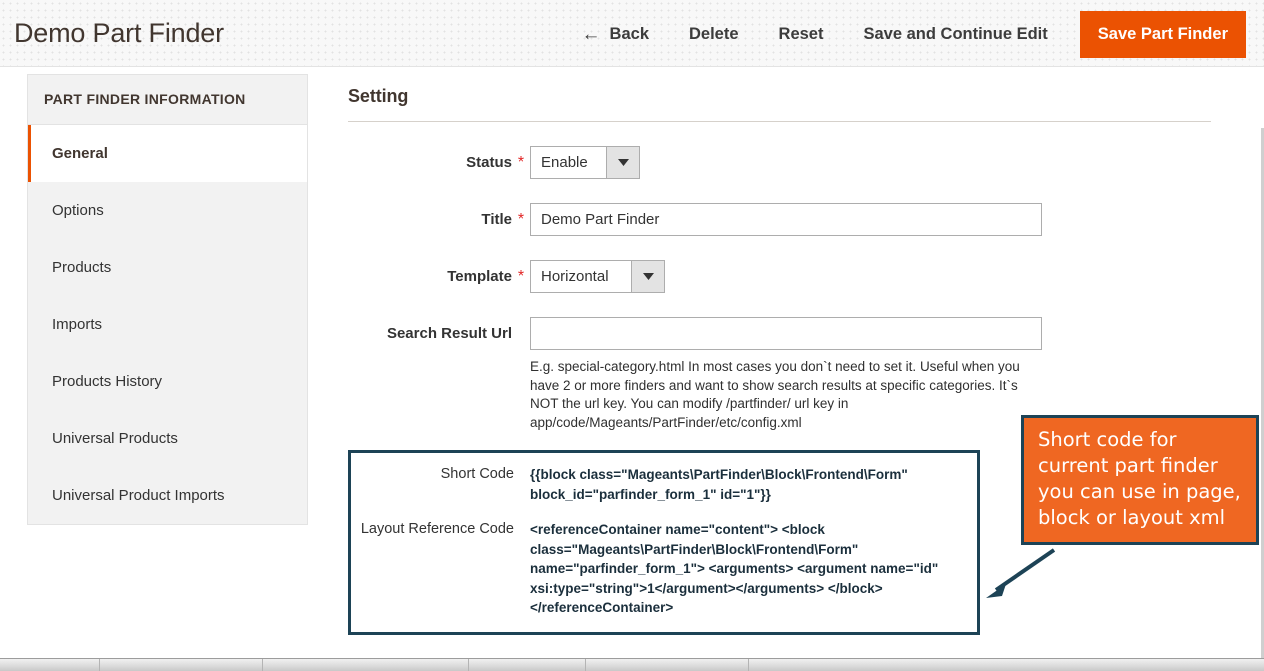  What do you see at coordinates (568, 162) in the screenshot?
I see `status-select-value: Enable` at bounding box center [568, 162].